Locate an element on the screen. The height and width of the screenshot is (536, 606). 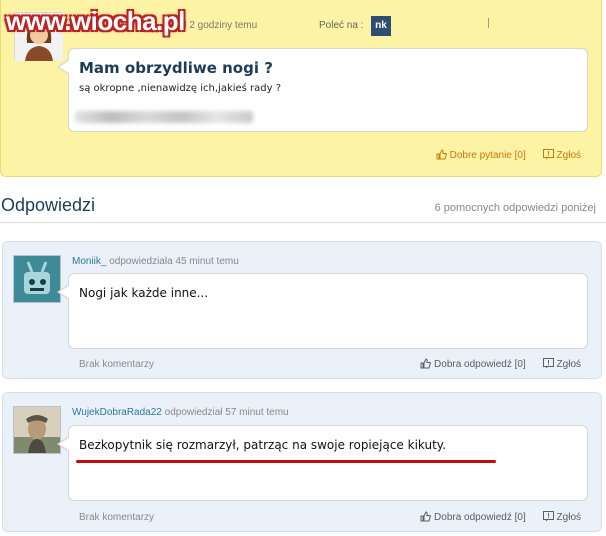
answer-time: odpowiedziała 45 minut temu is located at coordinates (174, 261).